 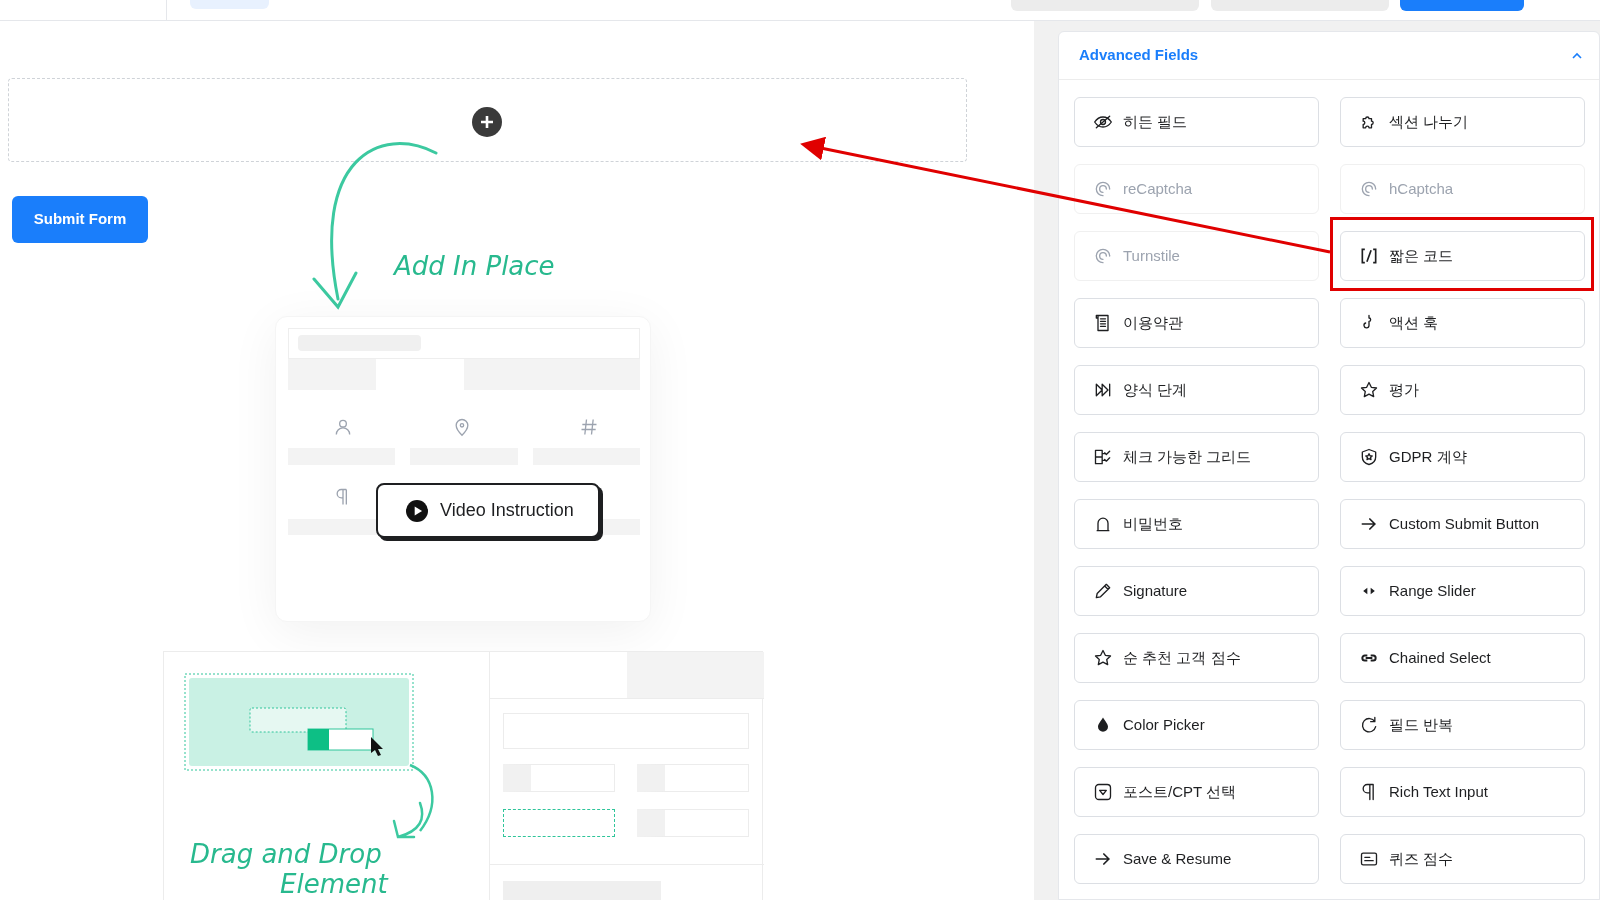 I want to click on shield-icon, so click(x=1369, y=457).